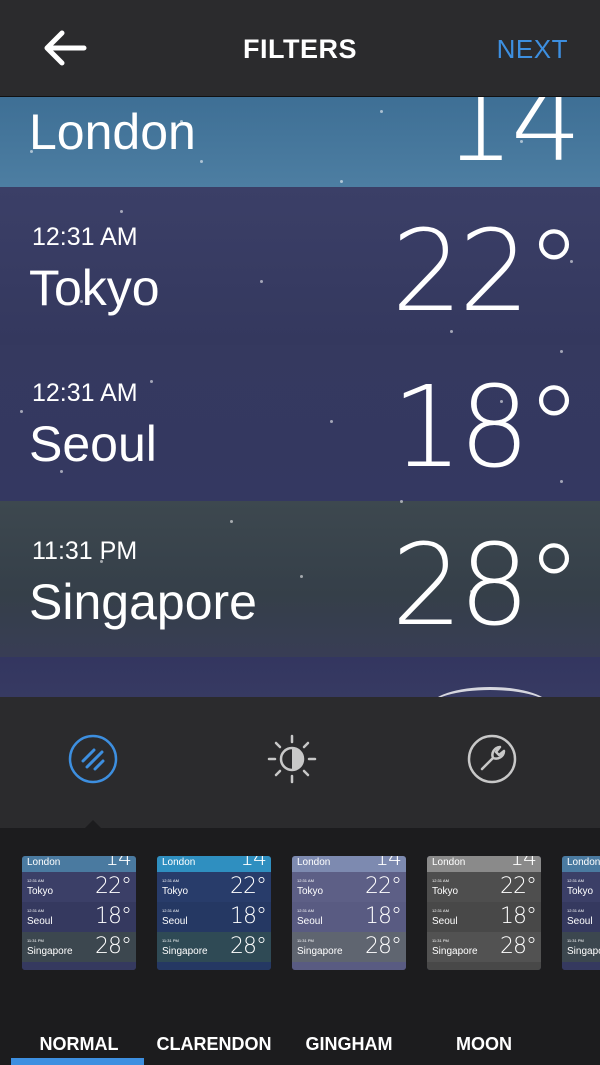 This screenshot has height=1065, width=600. I want to click on filter-name: MOON, so click(484, 1044).